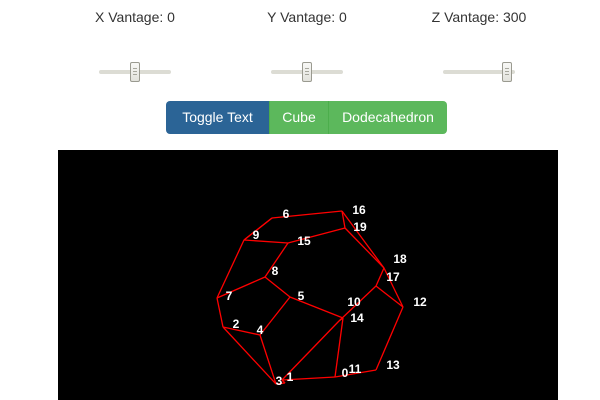  I want to click on x-vantage-label: X Vantage: 0, so click(135, 17).